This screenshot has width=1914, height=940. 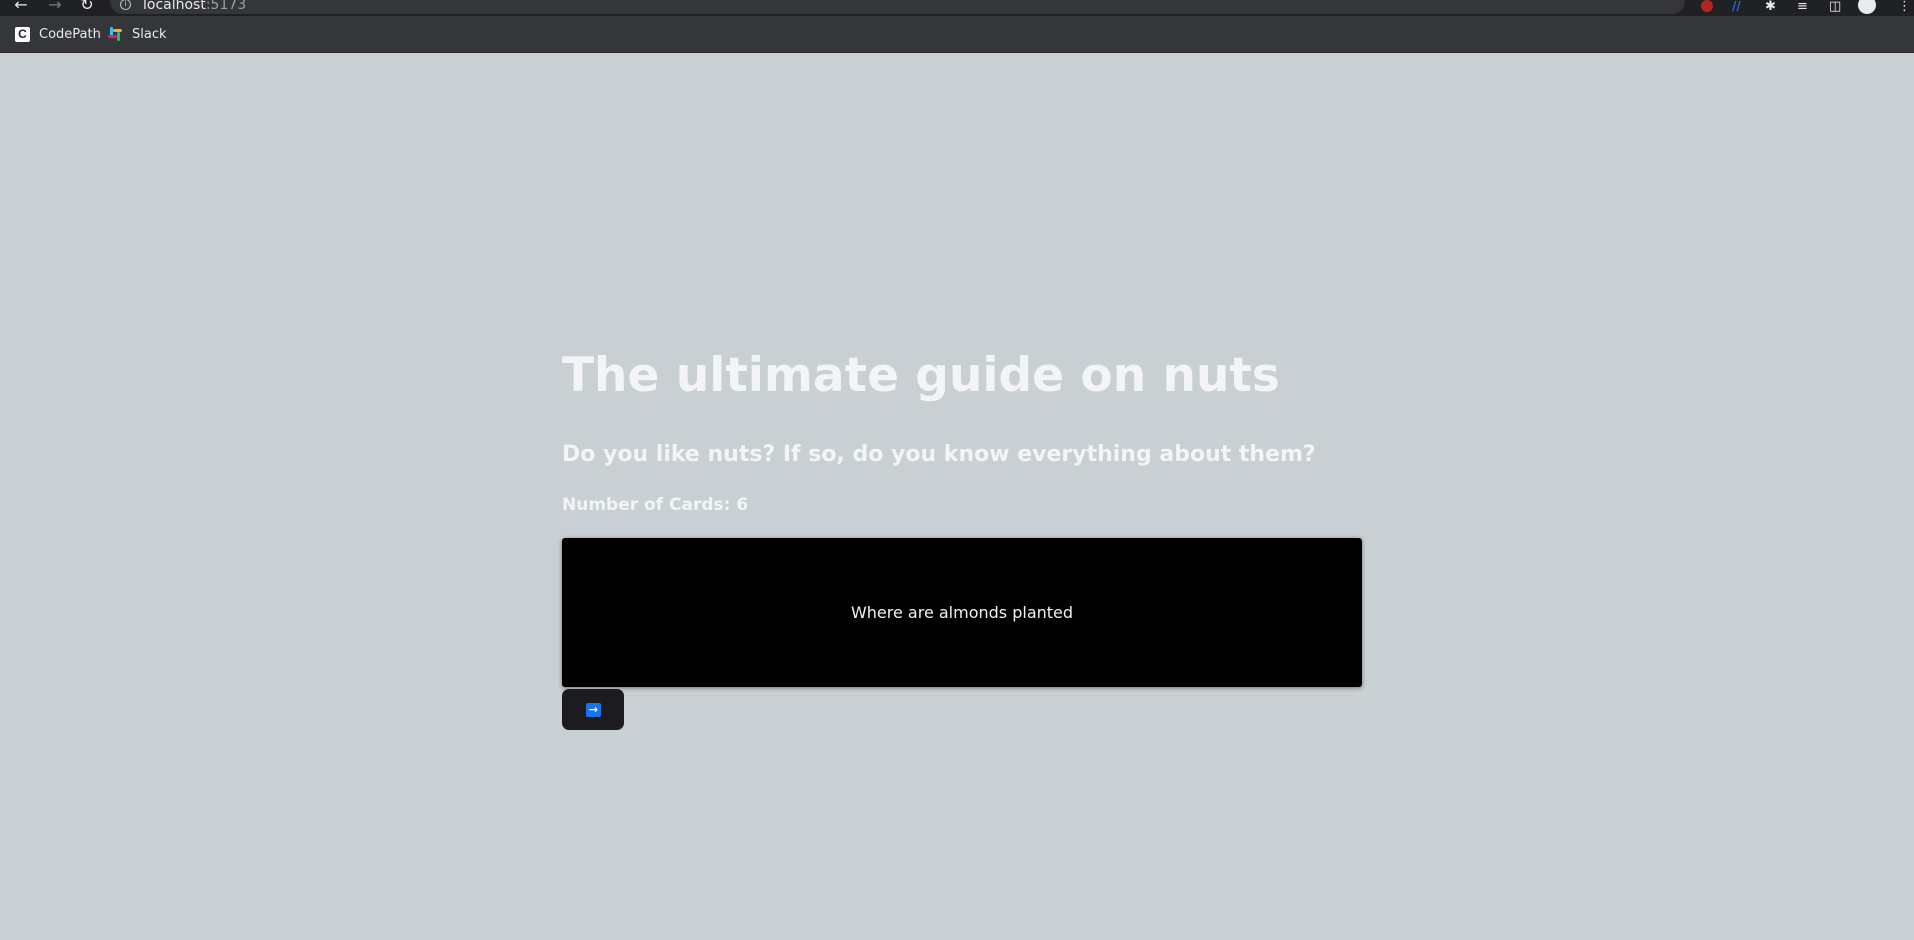 What do you see at coordinates (1770, 6) in the screenshot?
I see `extensions-puzzle-icon: ✱` at bounding box center [1770, 6].